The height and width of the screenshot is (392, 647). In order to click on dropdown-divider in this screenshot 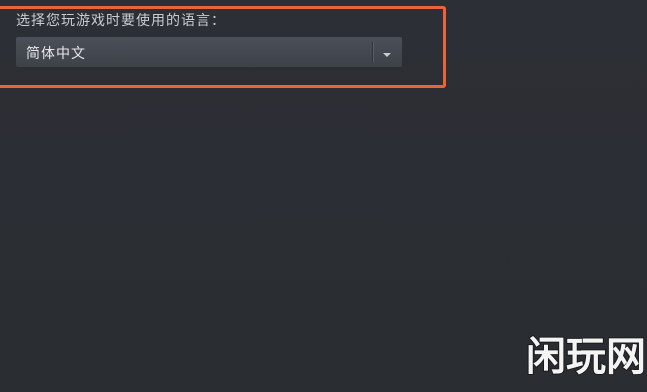, I will do `click(372, 52)`.